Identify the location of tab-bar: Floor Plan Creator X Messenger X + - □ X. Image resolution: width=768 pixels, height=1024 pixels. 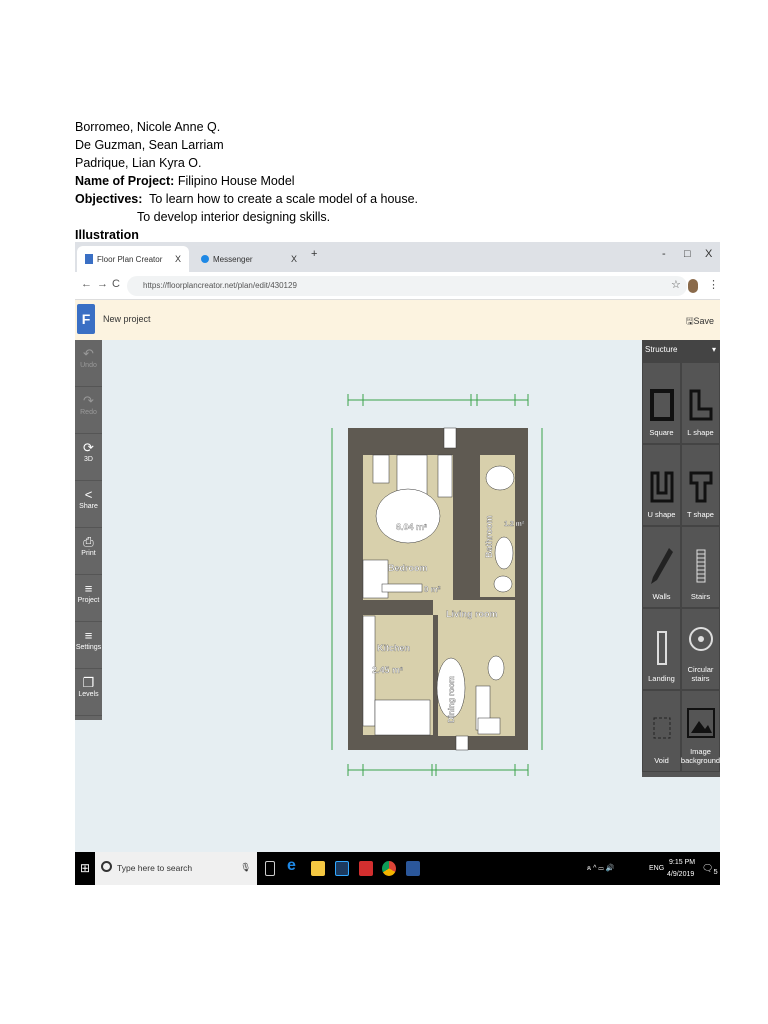
(397, 257).